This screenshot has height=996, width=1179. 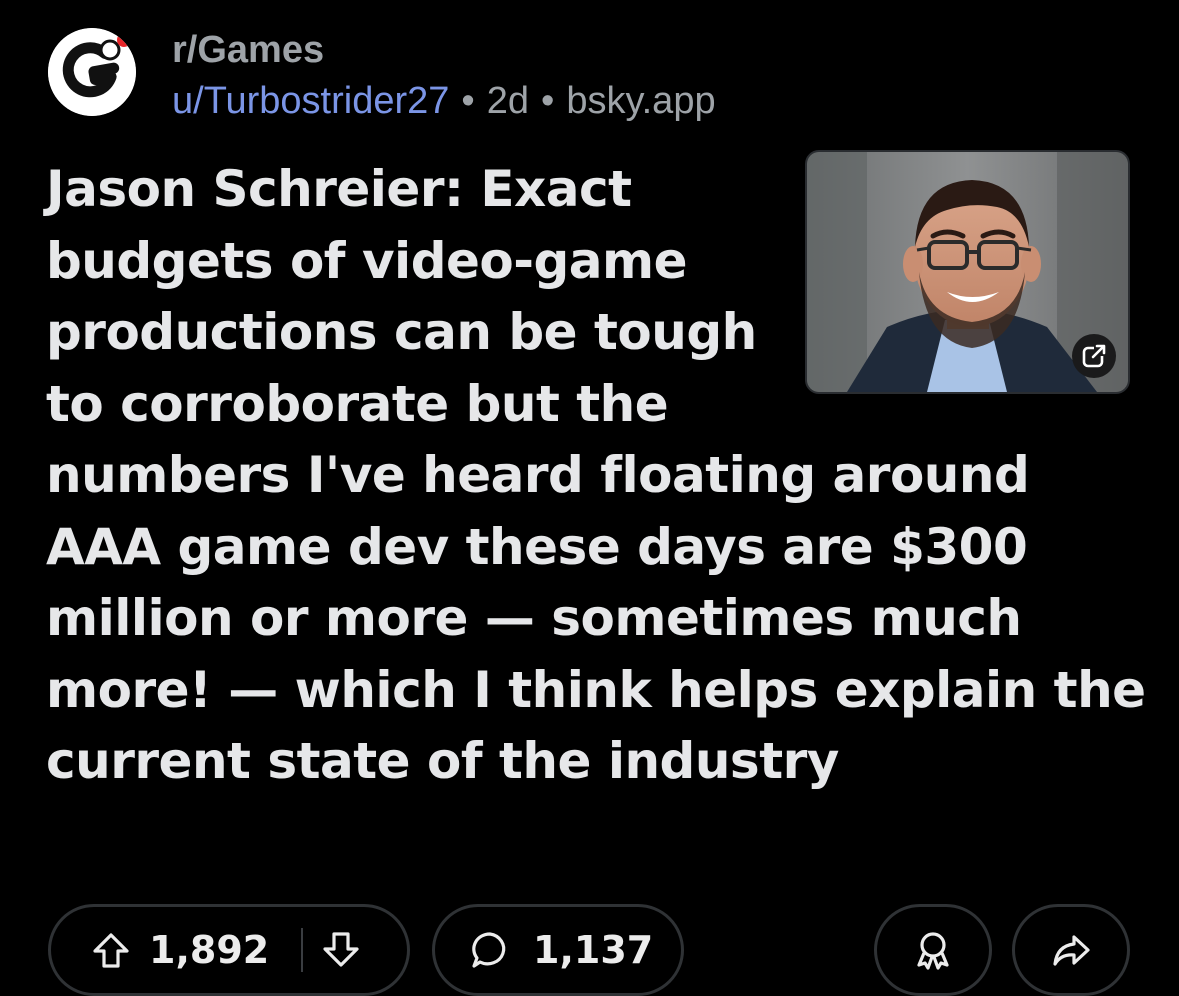 What do you see at coordinates (967, 272) in the screenshot?
I see `link-thumbnail` at bounding box center [967, 272].